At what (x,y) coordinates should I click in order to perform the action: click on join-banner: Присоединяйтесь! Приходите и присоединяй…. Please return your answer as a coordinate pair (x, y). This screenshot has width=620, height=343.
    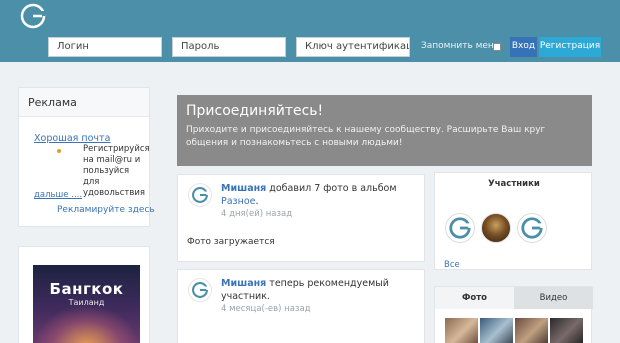
    Looking at the image, I should click on (384, 130).